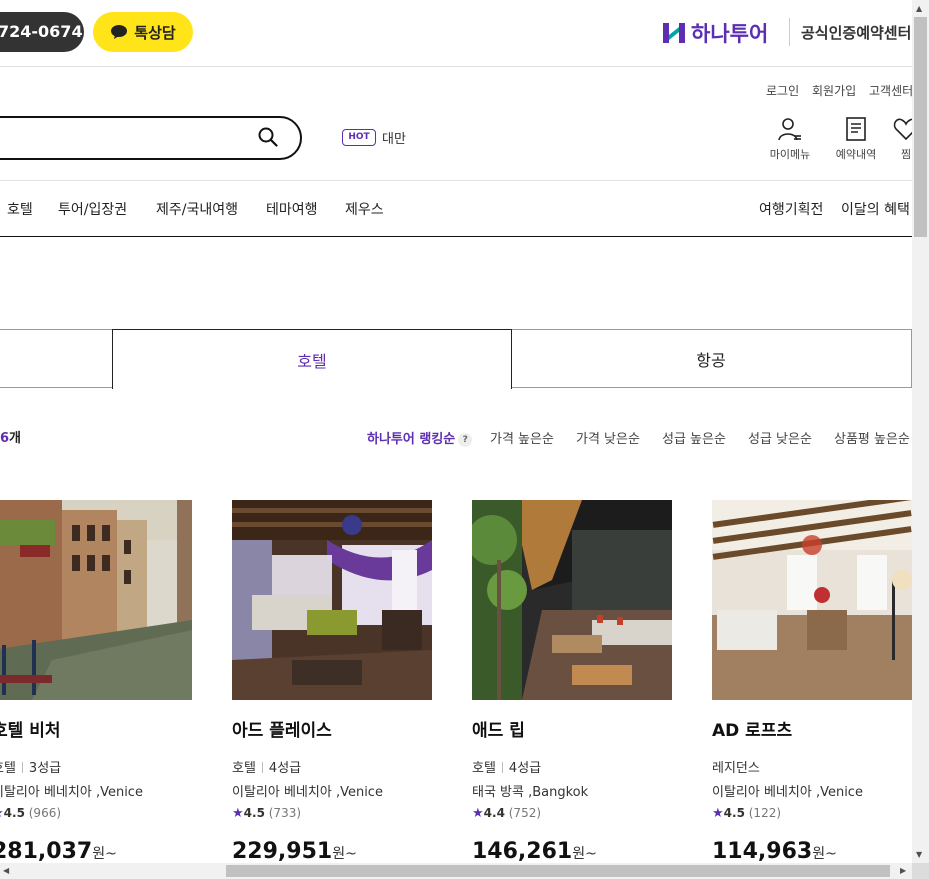 The width and height of the screenshot is (929, 879). I want to click on reservations-label: 예약내역, so click(856, 154).